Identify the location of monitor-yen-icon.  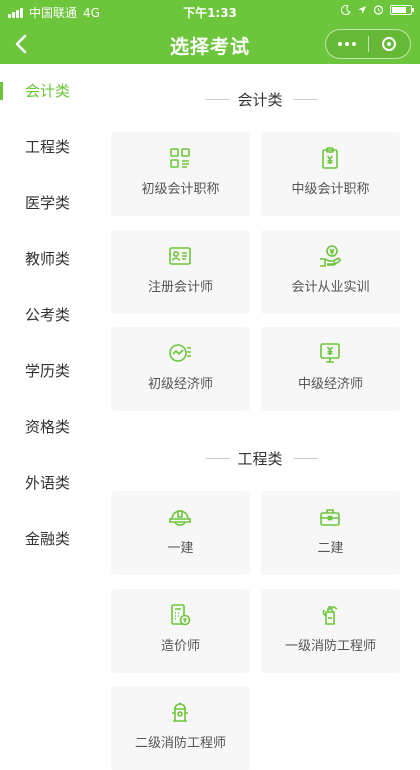
(330, 353).